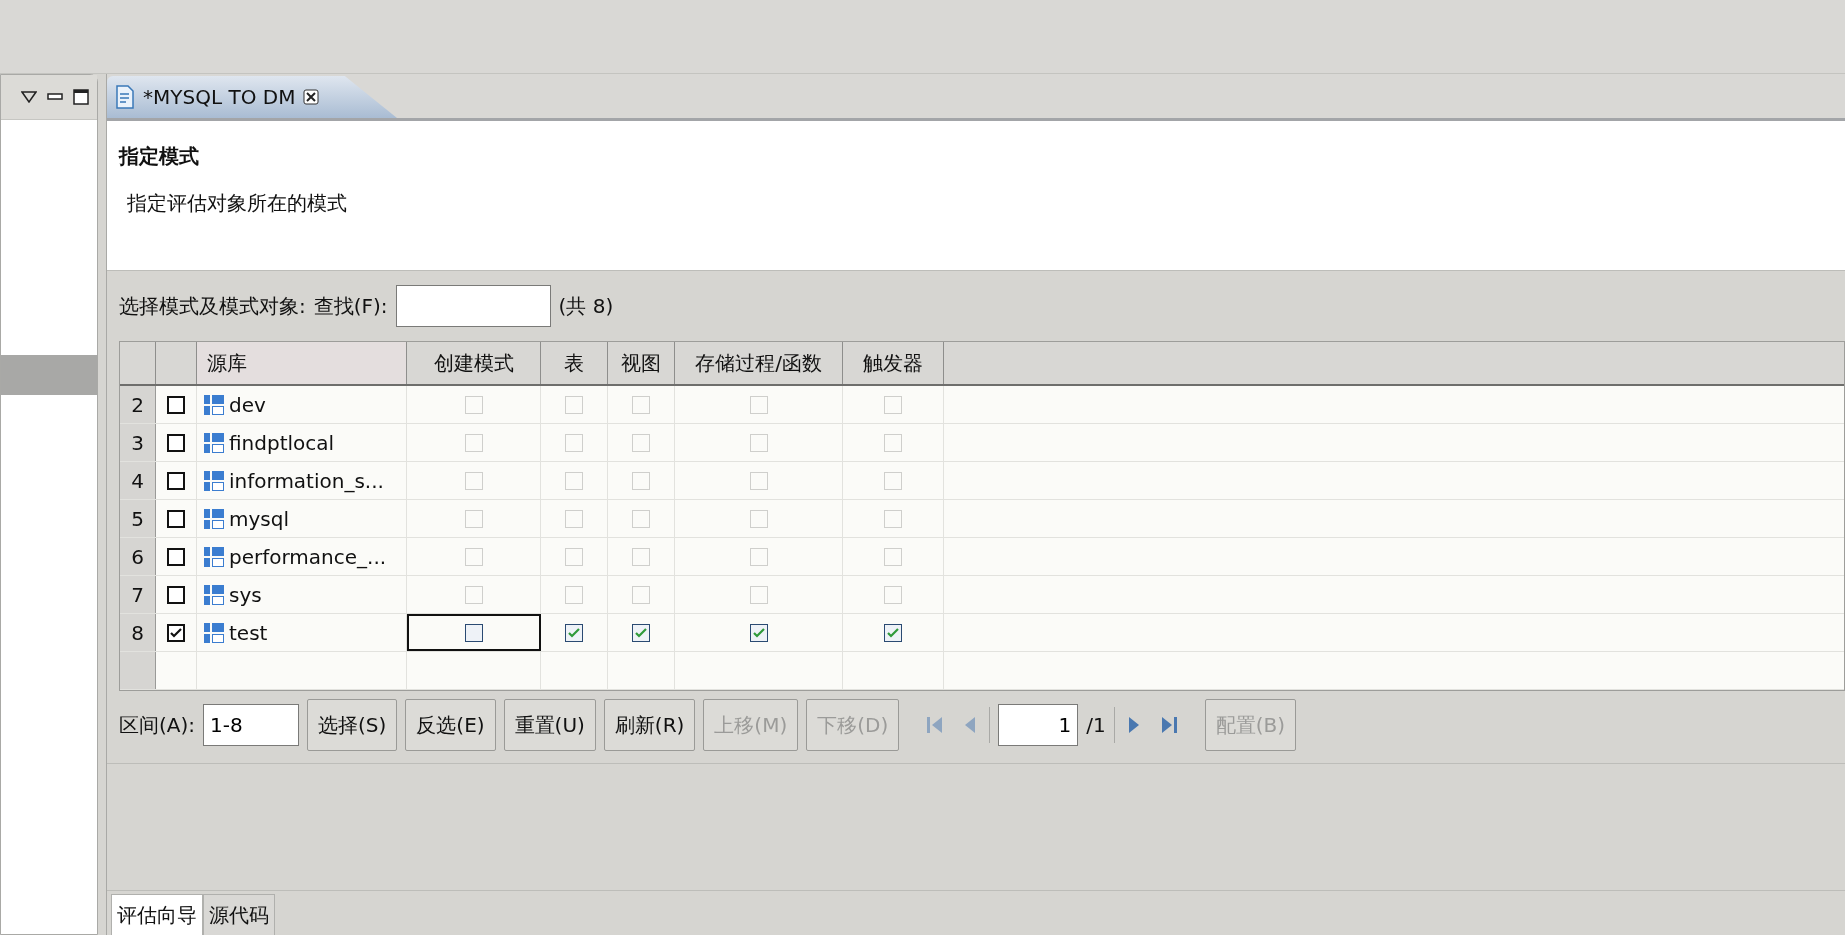 The width and height of the screenshot is (1845, 935). What do you see at coordinates (138, 518) in the screenshot?
I see `row-number: 5` at bounding box center [138, 518].